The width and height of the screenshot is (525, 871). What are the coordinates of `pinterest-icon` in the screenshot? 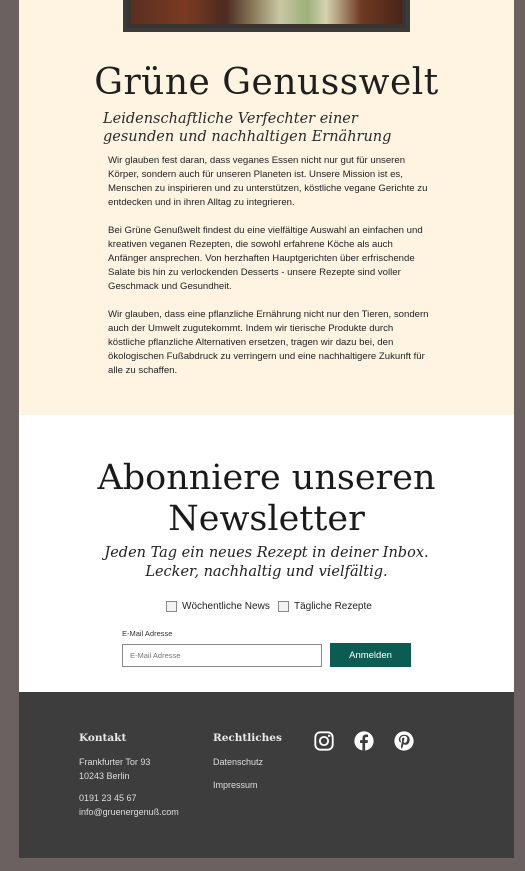 It's located at (404, 741).